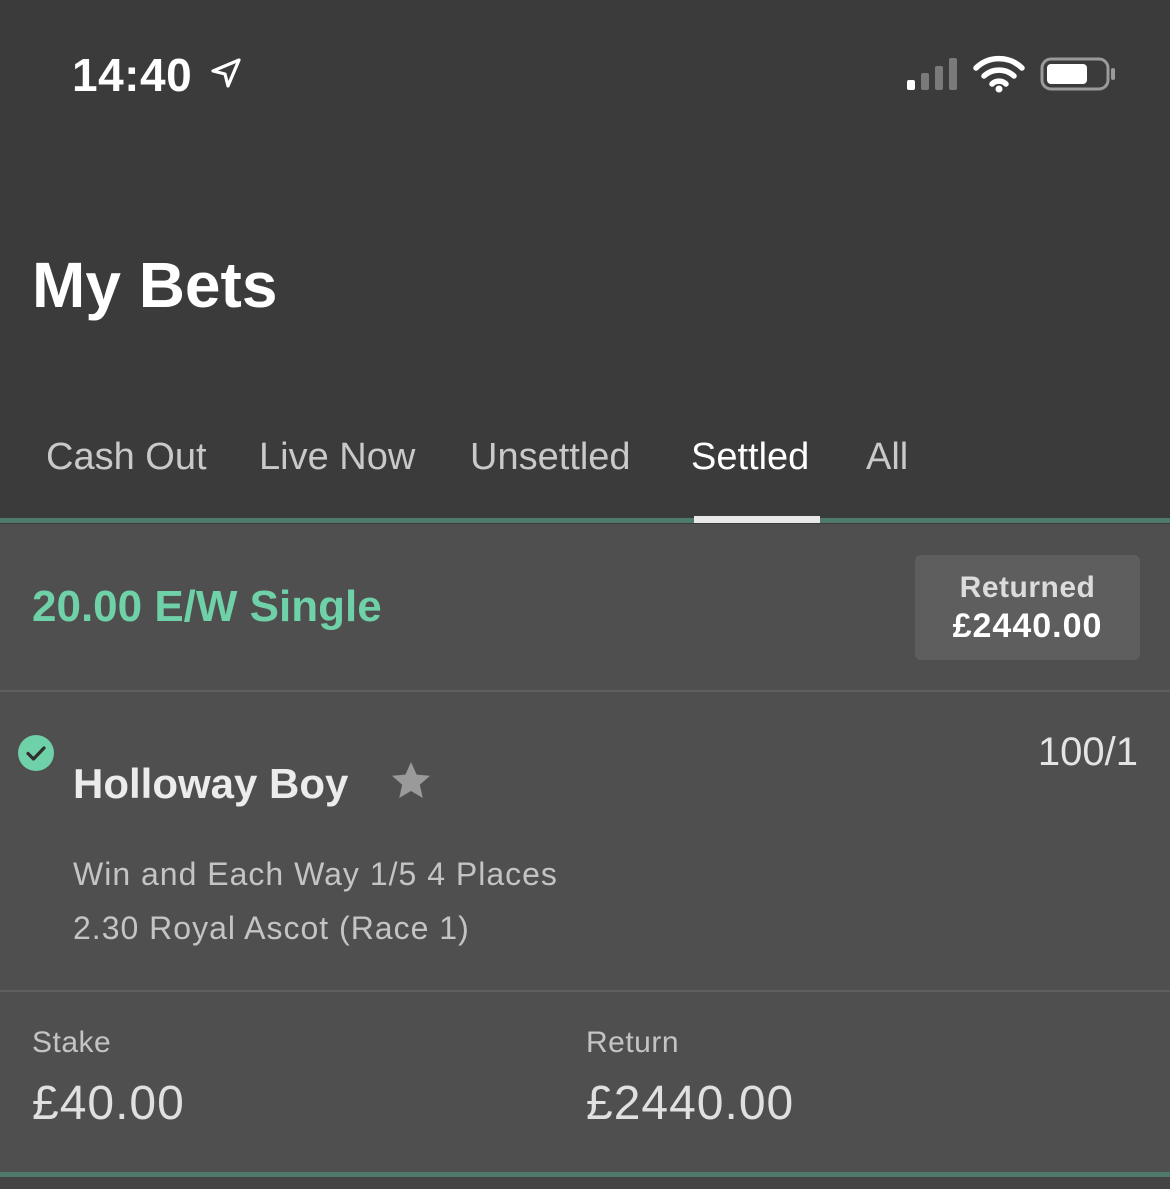 This screenshot has width=1170, height=1189. What do you see at coordinates (211, 783) in the screenshot?
I see `selection-name: Holloway Boy` at bounding box center [211, 783].